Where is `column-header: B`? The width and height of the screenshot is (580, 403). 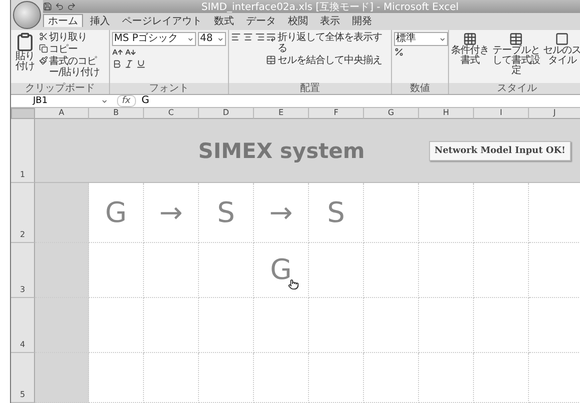 column-header: B is located at coordinates (116, 113).